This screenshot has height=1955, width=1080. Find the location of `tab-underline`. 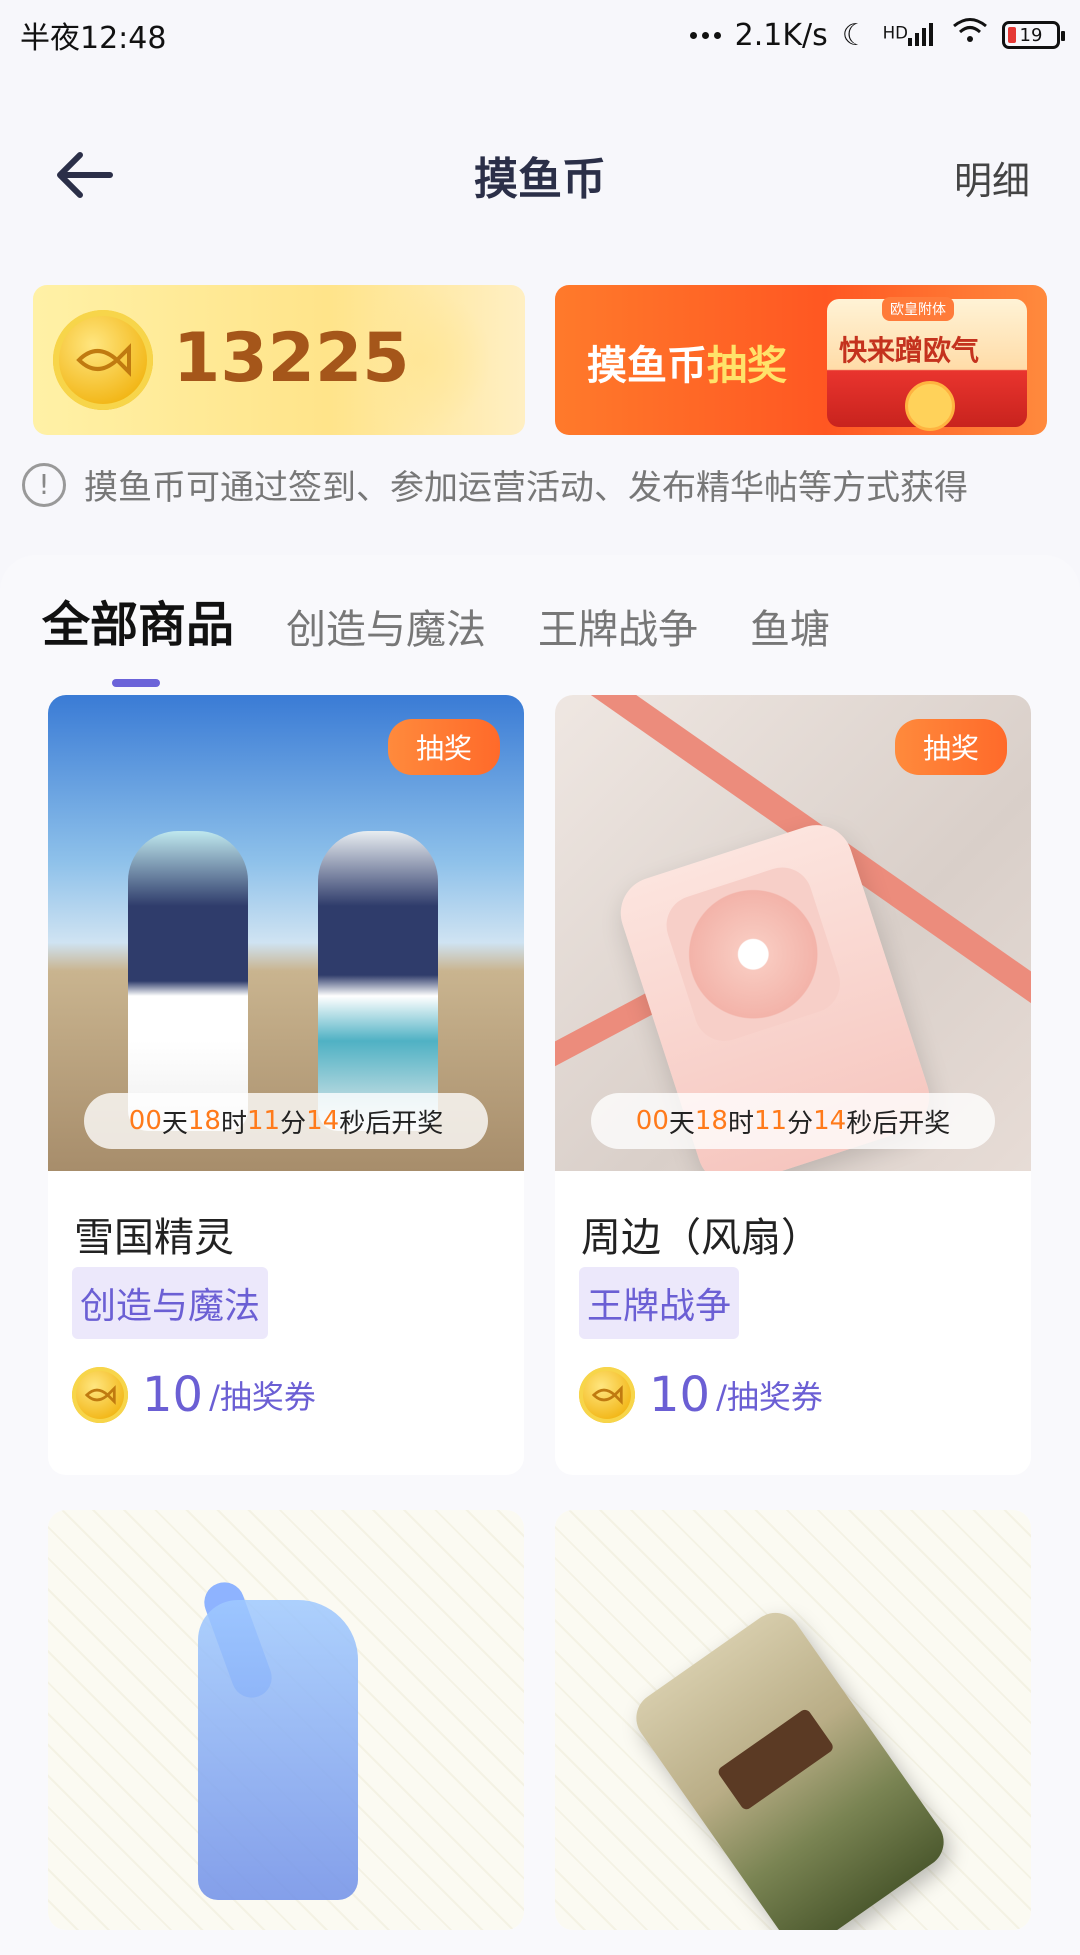

tab-underline is located at coordinates (136, 683).